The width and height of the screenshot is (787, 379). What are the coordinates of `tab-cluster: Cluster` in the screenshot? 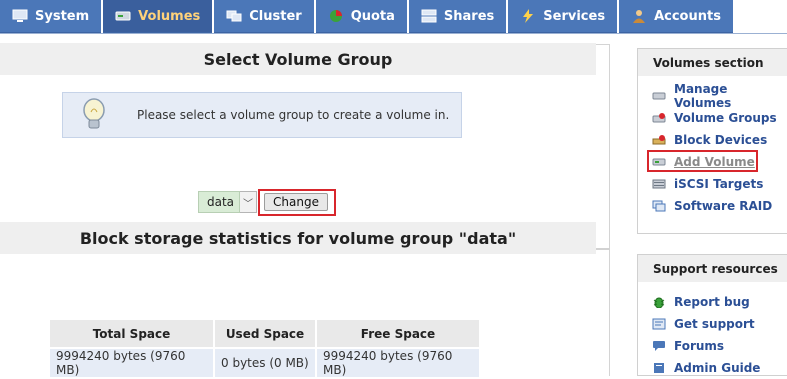 It's located at (264, 17).